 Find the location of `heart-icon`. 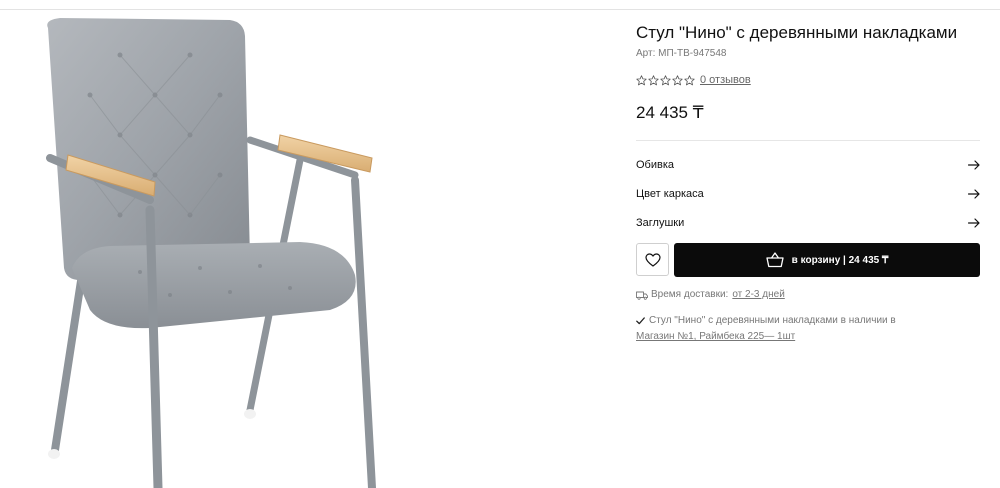

heart-icon is located at coordinates (652, 259).